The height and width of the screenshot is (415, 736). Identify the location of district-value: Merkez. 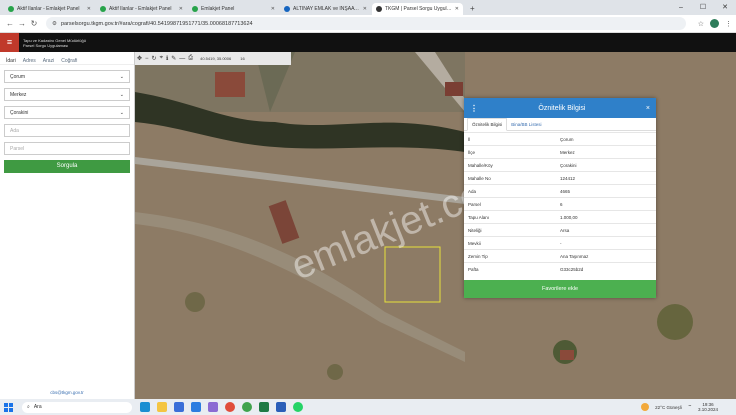
(18, 94).